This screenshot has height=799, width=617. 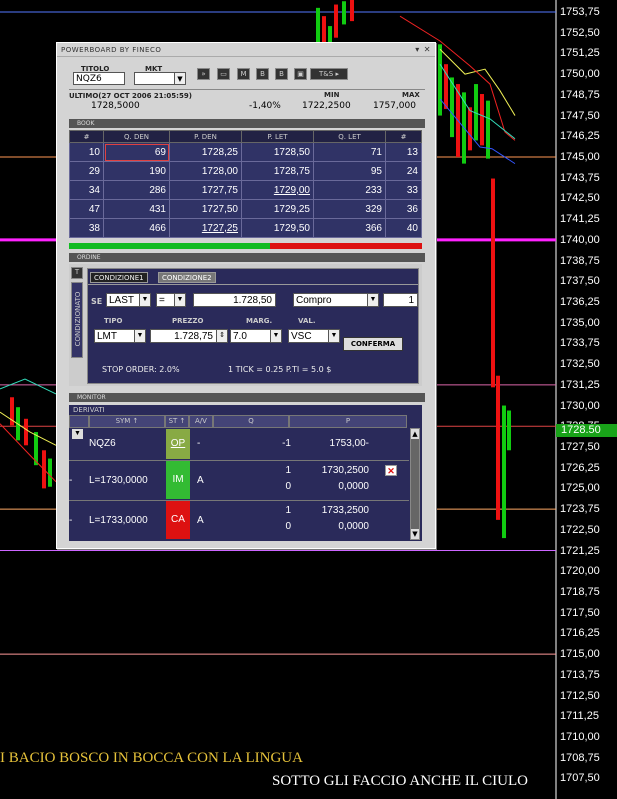 What do you see at coordinates (77, 434) in the screenshot?
I see `expand-icon: ▼` at bounding box center [77, 434].